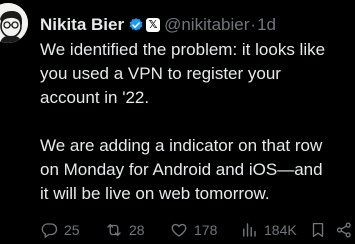 This screenshot has width=355, height=244. Describe the element at coordinates (125, 230) in the screenshot. I see `repost-button: 28` at that location.